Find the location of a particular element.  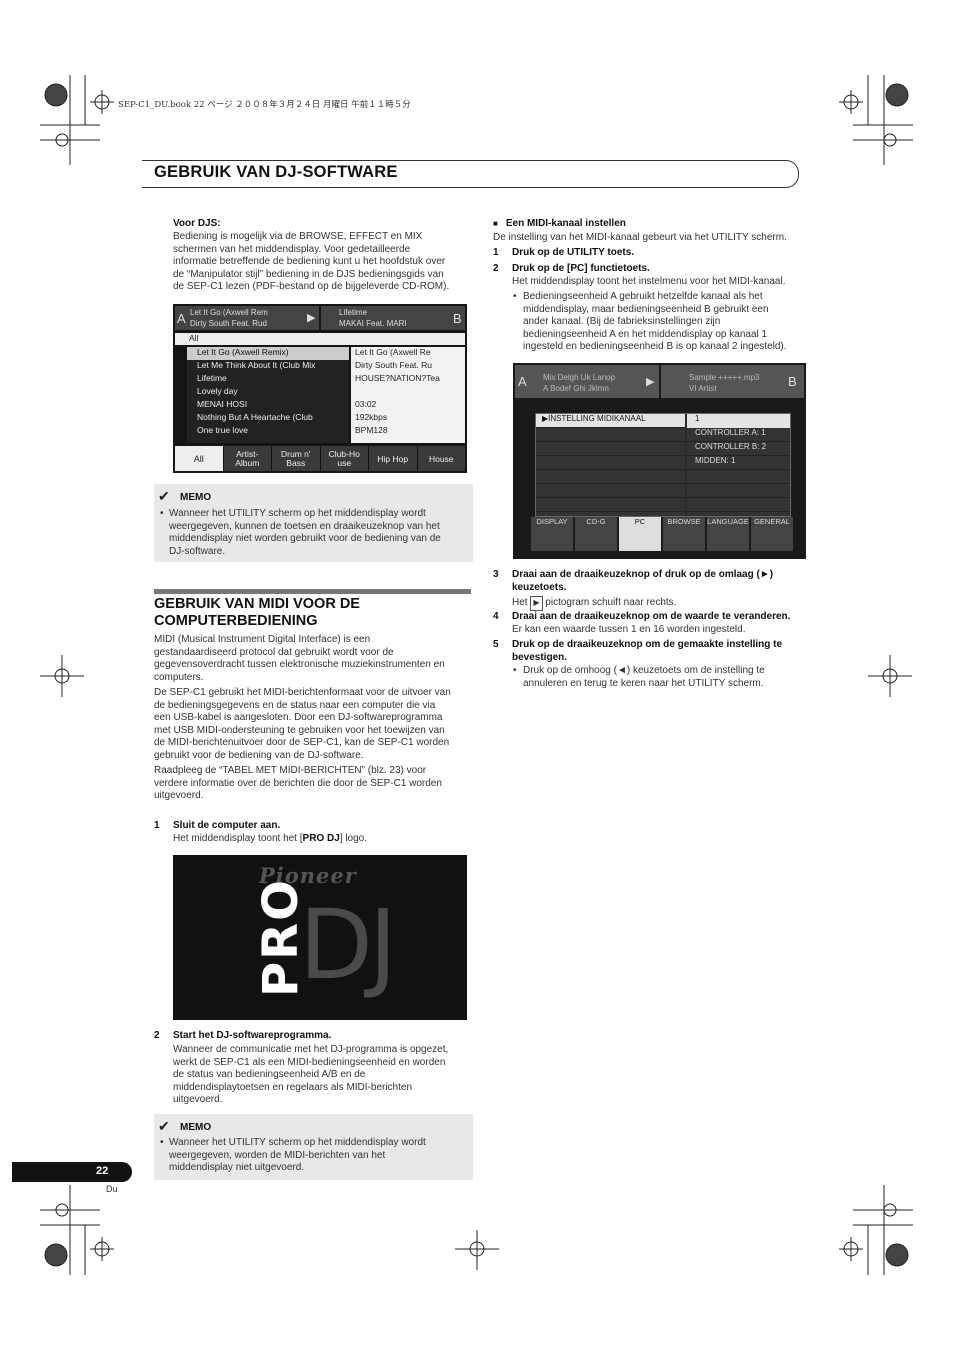

function-tabs: DISPLAY CD-G PC BROWSE LANGUAGE GENERAL is located at coordinates (662, 534).